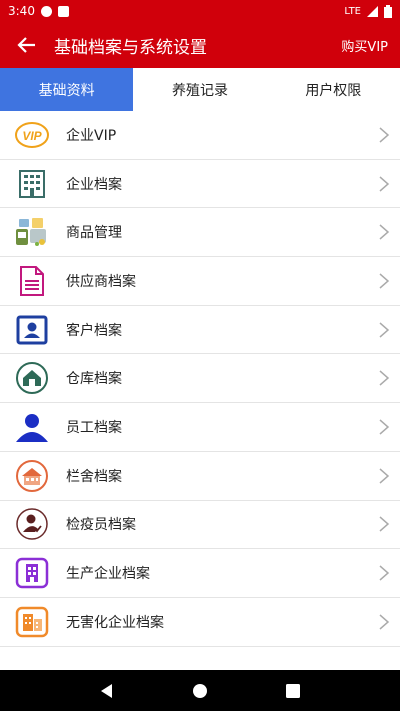 The image size is (400, 711). Describe the element at coordinates (94, 379) in the screenshot. I see `list-item-label: 仓库档案` at that location.